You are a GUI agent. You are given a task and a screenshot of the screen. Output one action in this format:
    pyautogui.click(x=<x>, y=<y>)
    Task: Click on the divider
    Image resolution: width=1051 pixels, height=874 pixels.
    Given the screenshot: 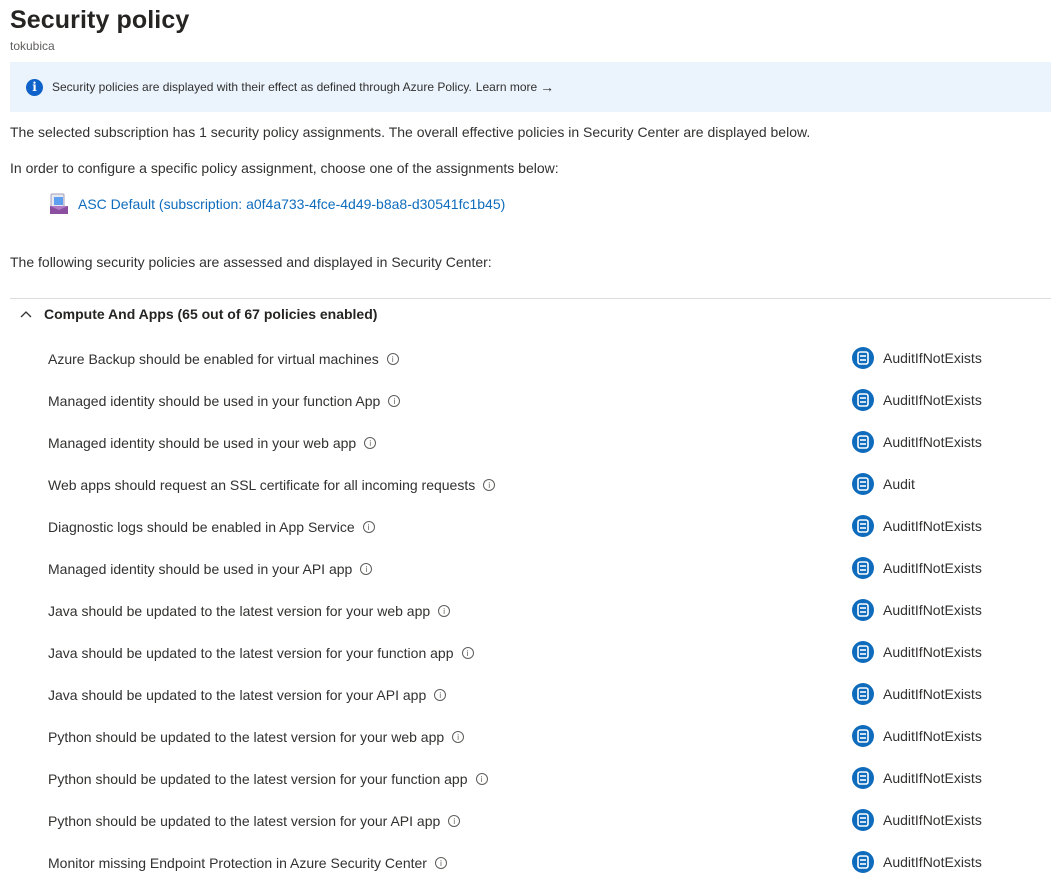 What is the action you would take?
    pyautogui.click(x=530, y=298)
    